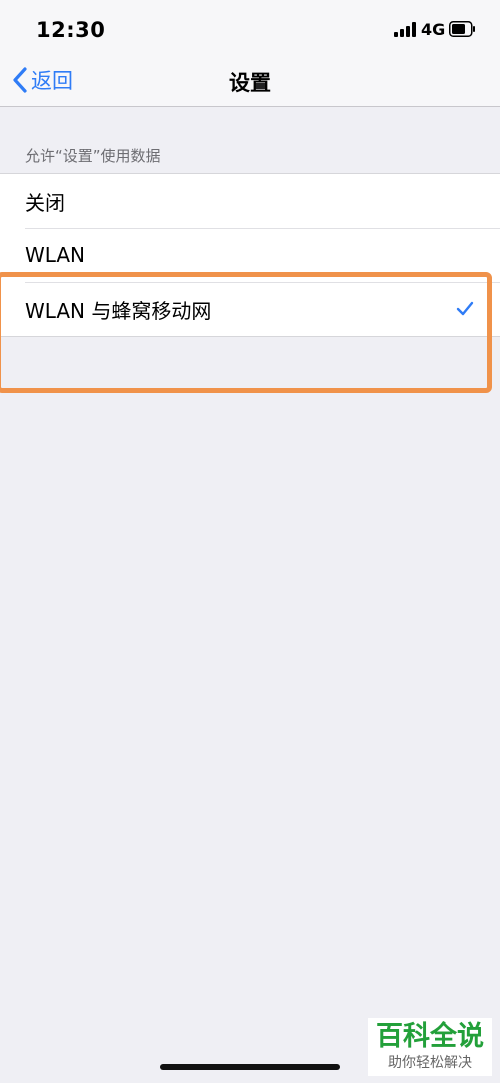 The height and width of the screenshot is (1083, 500). I want to click on option-row-off: 关闭, so click(250, 201).